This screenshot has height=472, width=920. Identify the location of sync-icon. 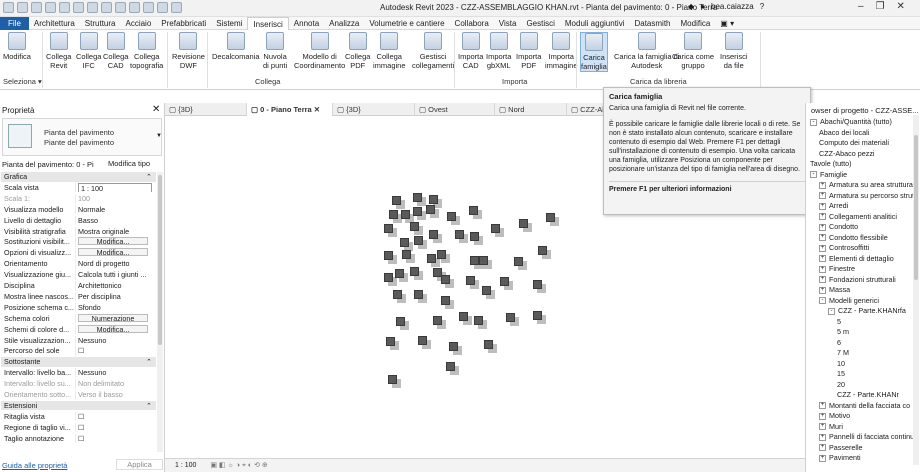
(50, 7).